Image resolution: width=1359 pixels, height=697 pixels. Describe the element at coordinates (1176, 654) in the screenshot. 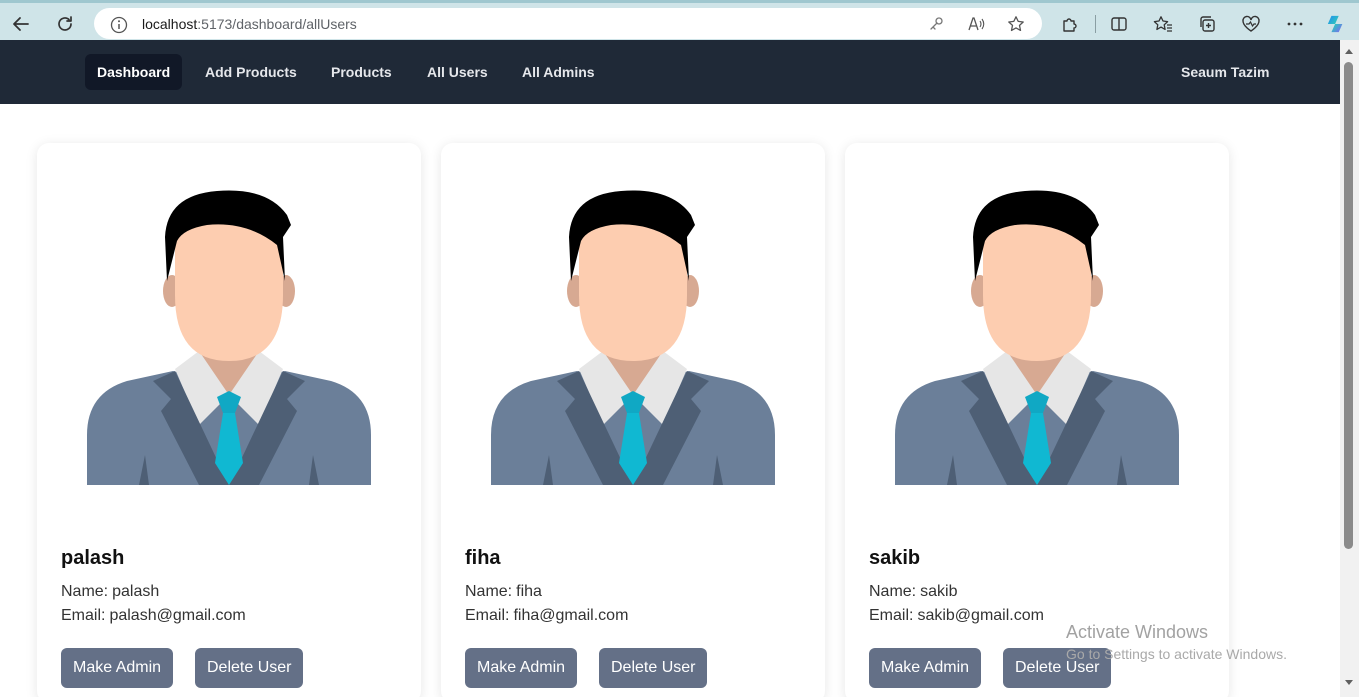

I see `activate-windows-hint: Go to Settings to activate Windows.` at that location.